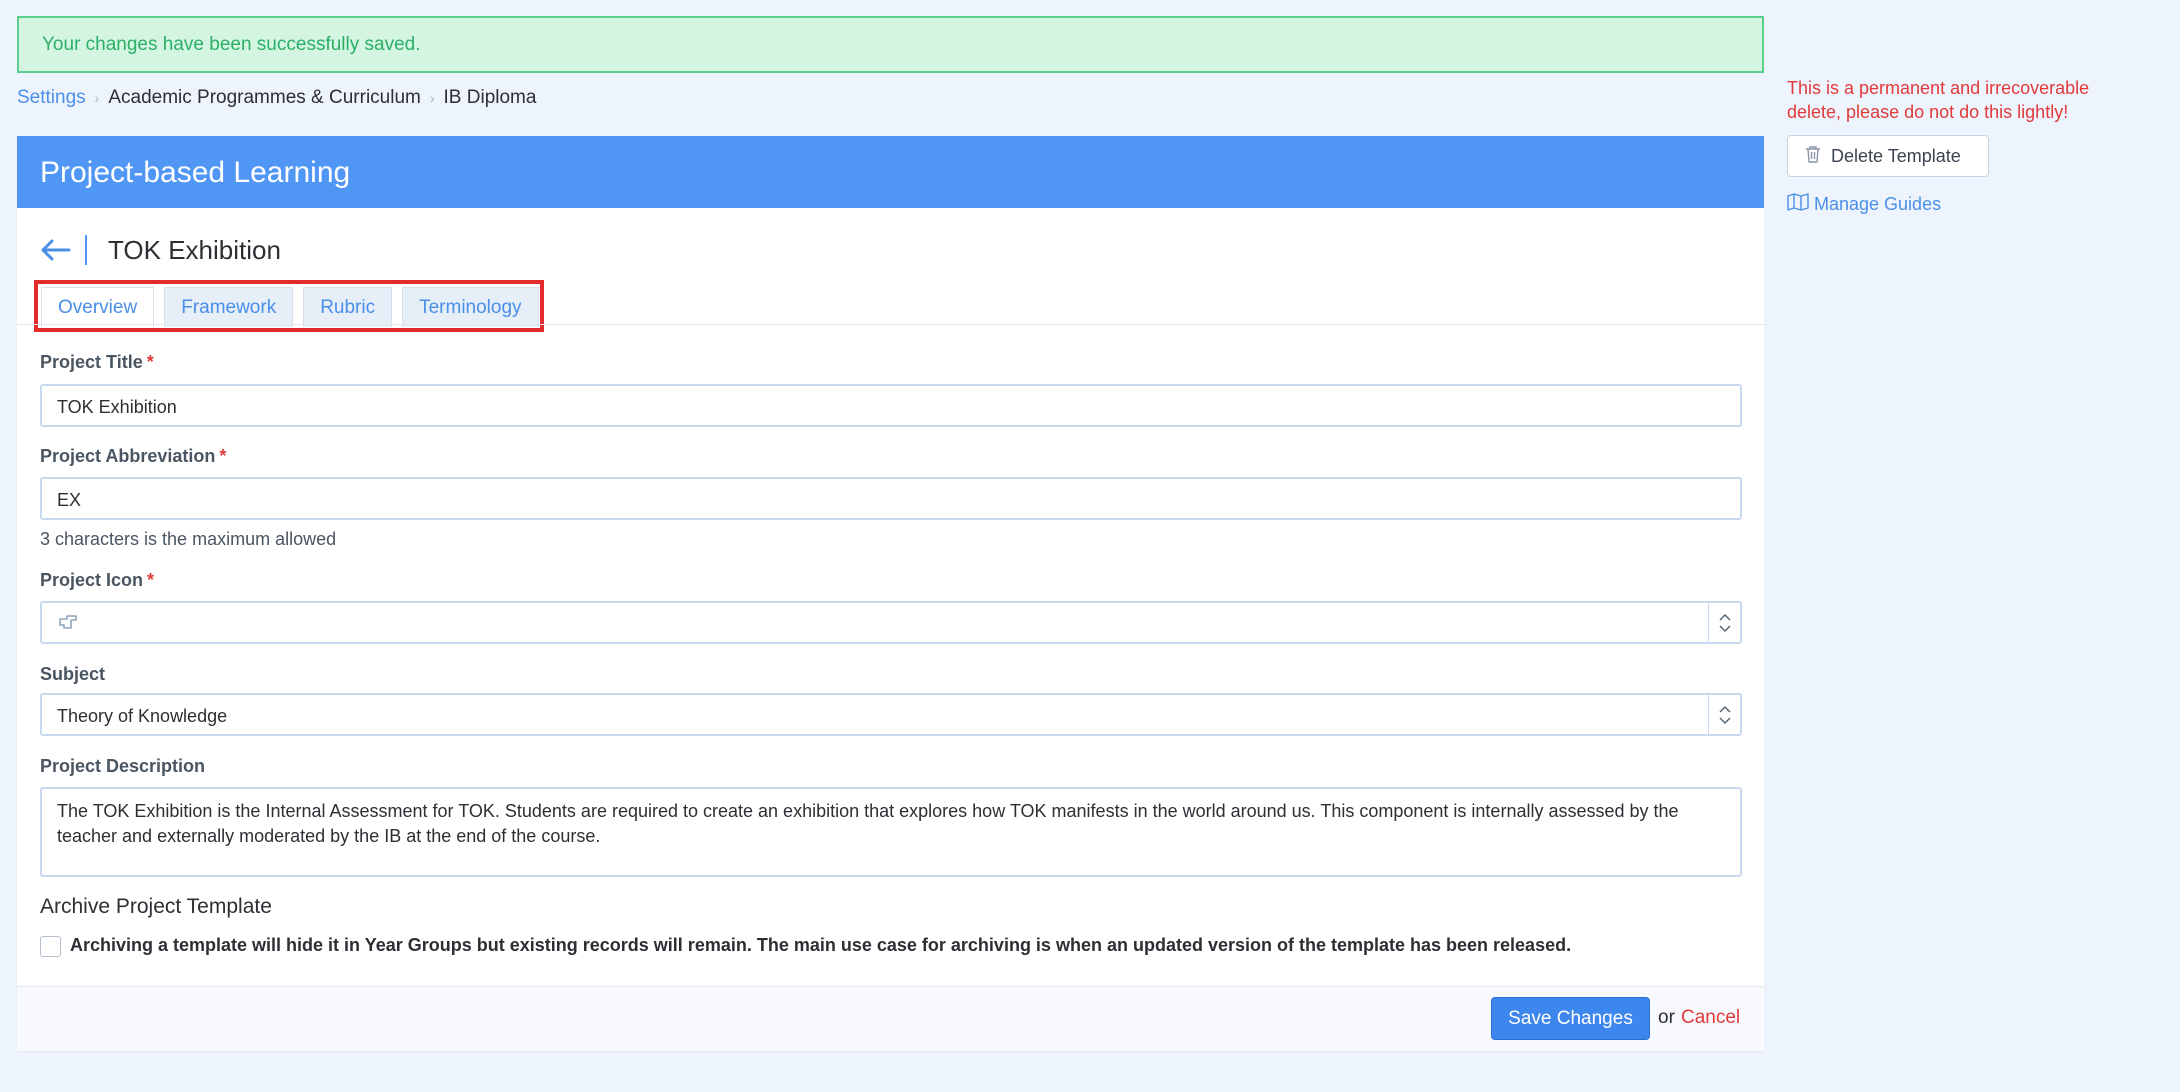 This screenshot has height=1092, width=2180. I want to click on panel-header: Project-based Learning, so click(890, 172).